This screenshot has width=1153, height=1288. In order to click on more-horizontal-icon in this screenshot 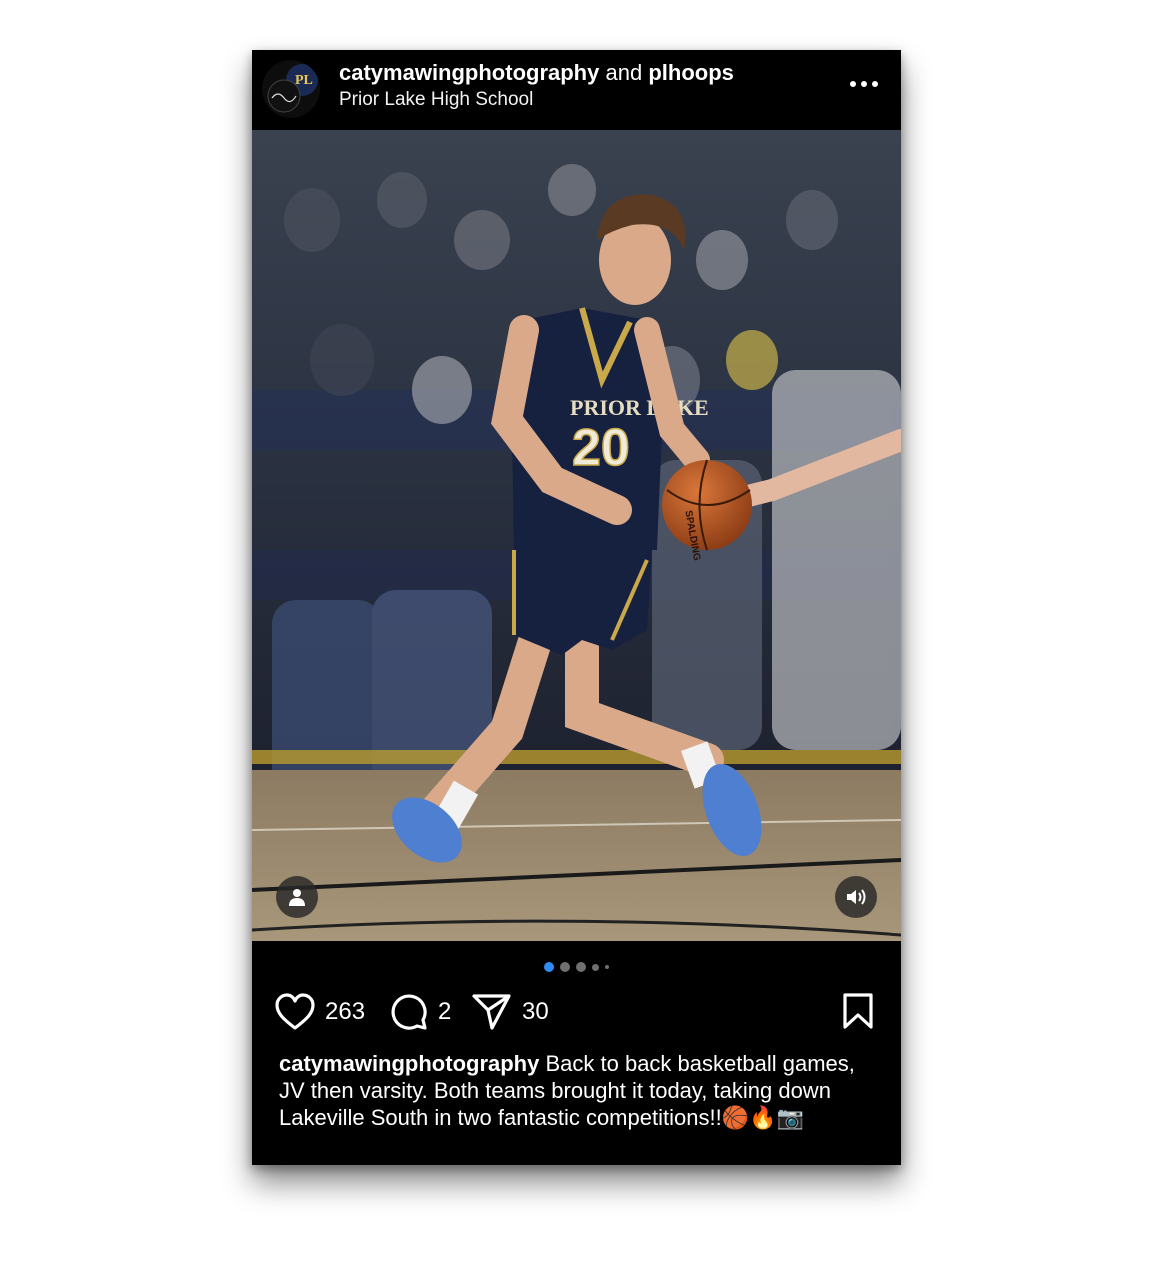, I will do `click(864, 84)`.